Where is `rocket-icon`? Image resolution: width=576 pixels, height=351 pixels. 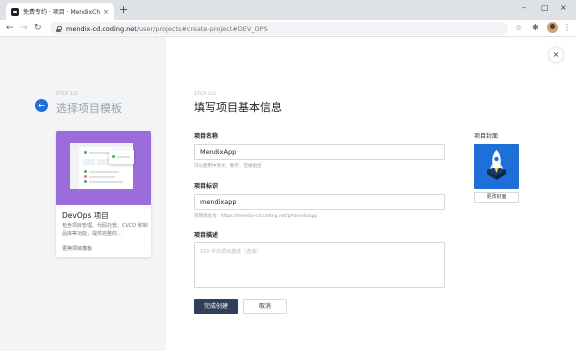
rocket-icon is located at coordinates (496, 165).